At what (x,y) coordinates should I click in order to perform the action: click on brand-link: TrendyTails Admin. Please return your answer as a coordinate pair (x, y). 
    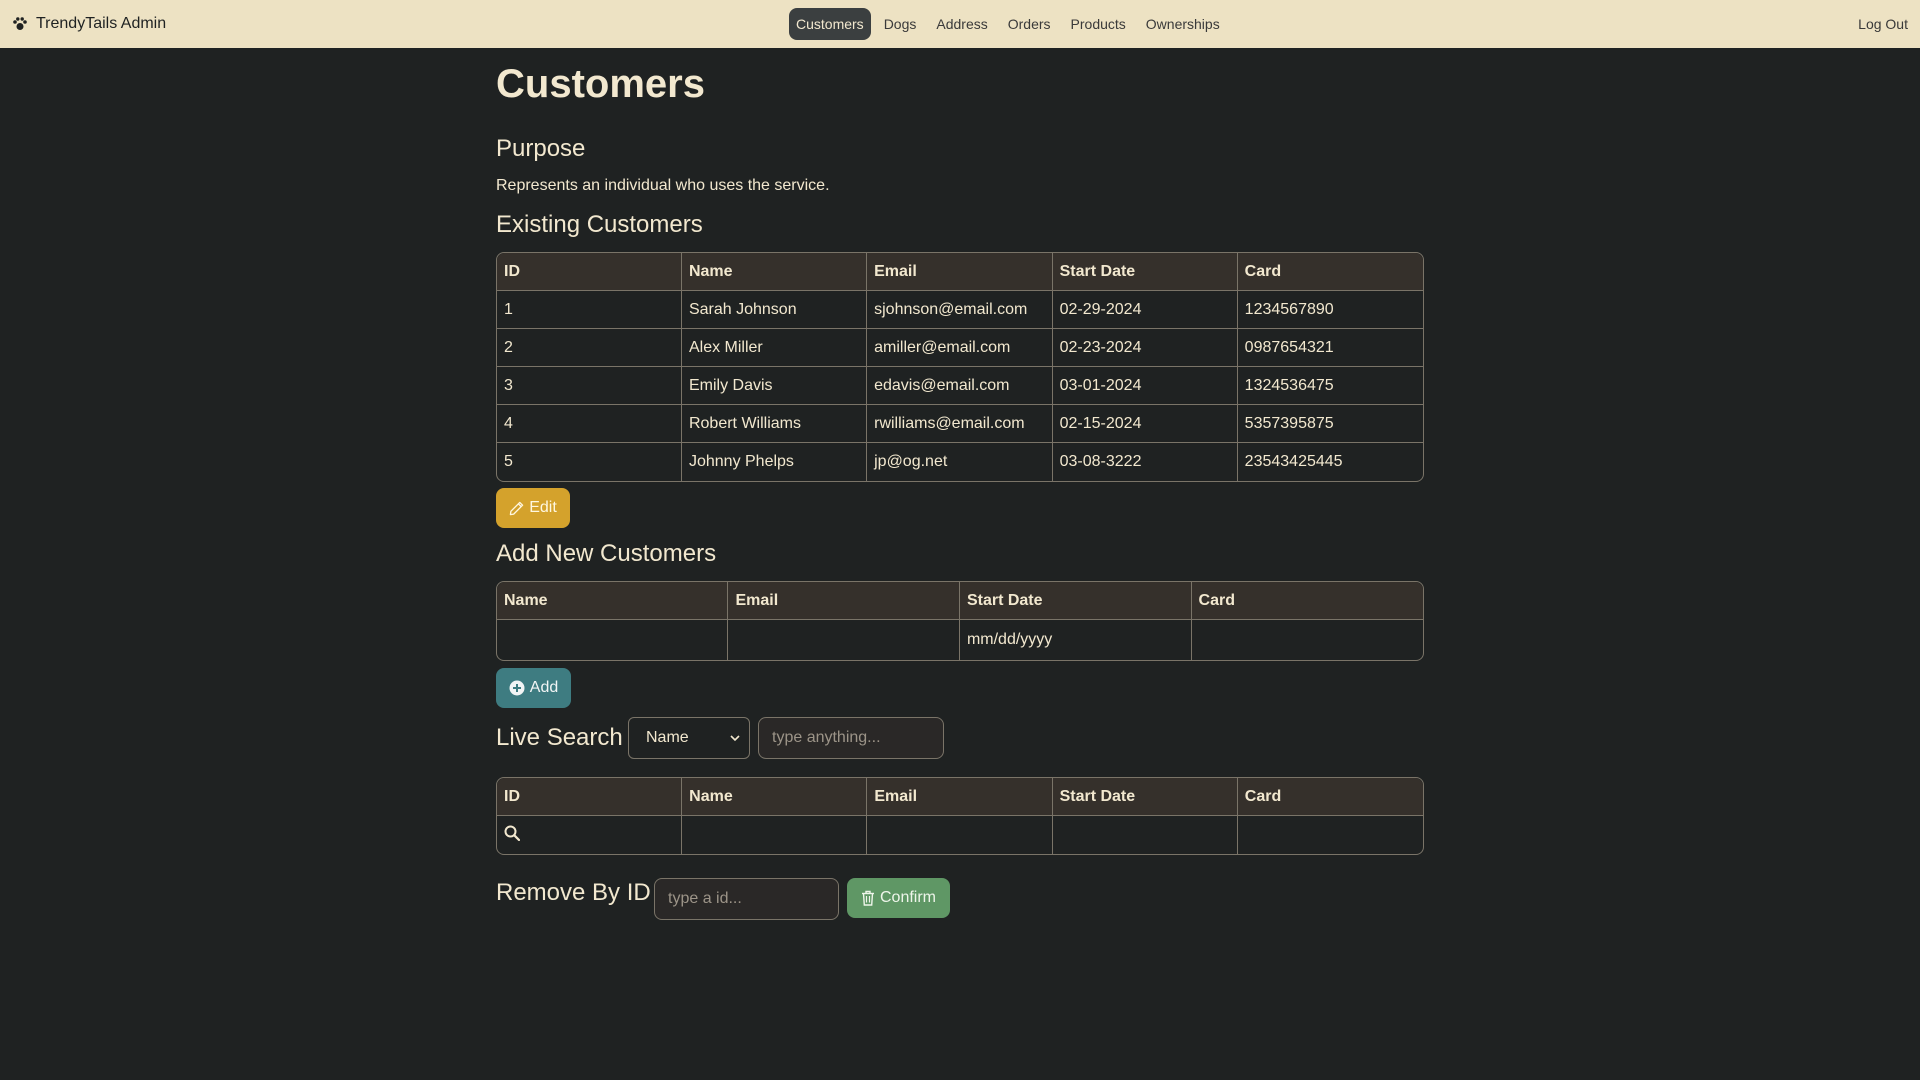
    Looking at the image, I should click on (89, 24).